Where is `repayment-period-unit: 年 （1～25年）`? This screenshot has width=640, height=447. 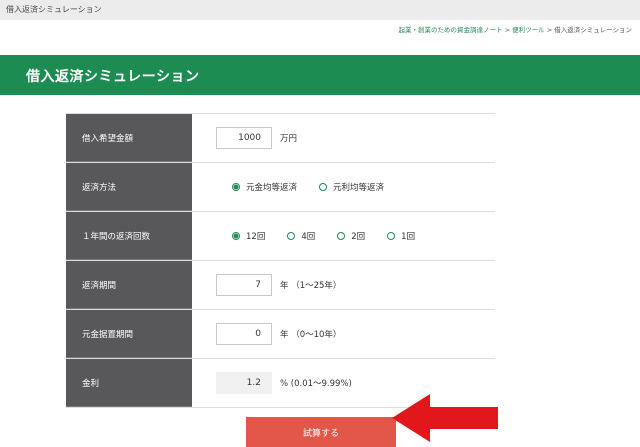 repayment-period-unit: 年 （1～25年） is located at coordinates (311, 286).